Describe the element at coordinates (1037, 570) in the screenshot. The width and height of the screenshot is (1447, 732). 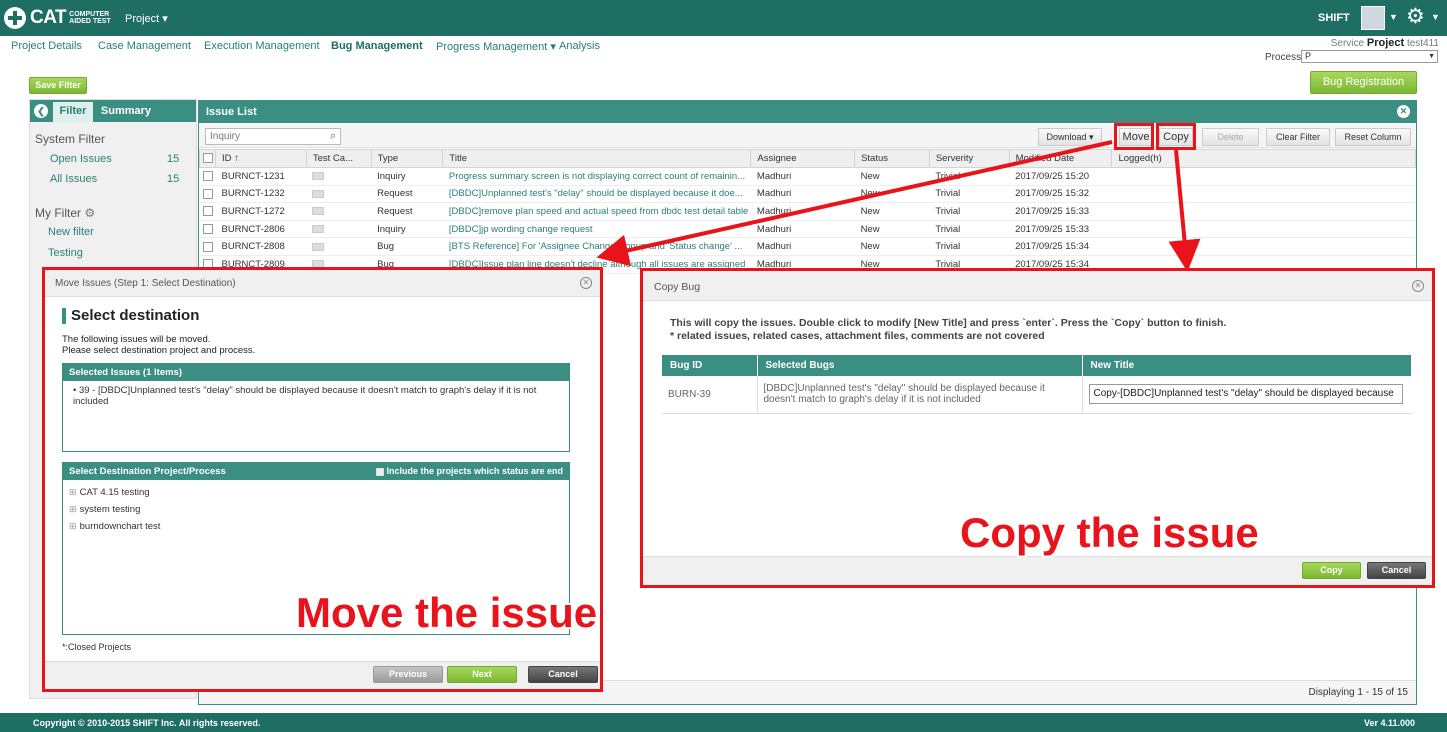
I see `copy-dialog-footer: Copy Cancel` at that location.